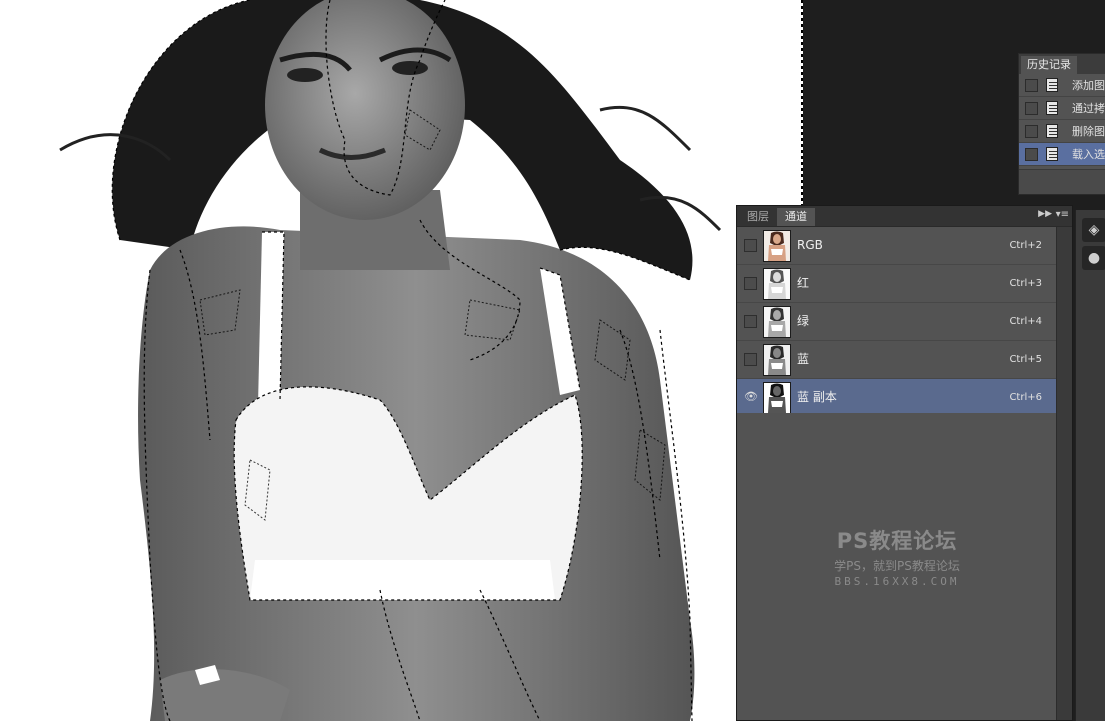 Image resolution: width=1105 pixels, height=721 pixels. Describe the element at coordinates (1062, 154) in the screenshot. I see `history-item-selected: 载入选区` at that location.